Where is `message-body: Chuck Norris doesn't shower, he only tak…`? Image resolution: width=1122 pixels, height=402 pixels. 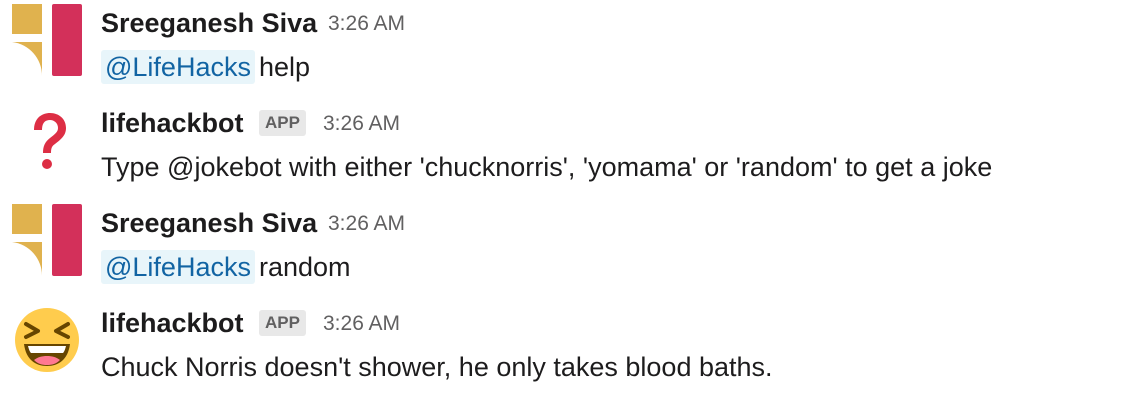
message-body: Chuck Norris doesn't shower, he only tak… is located at coordinates (437, 367).